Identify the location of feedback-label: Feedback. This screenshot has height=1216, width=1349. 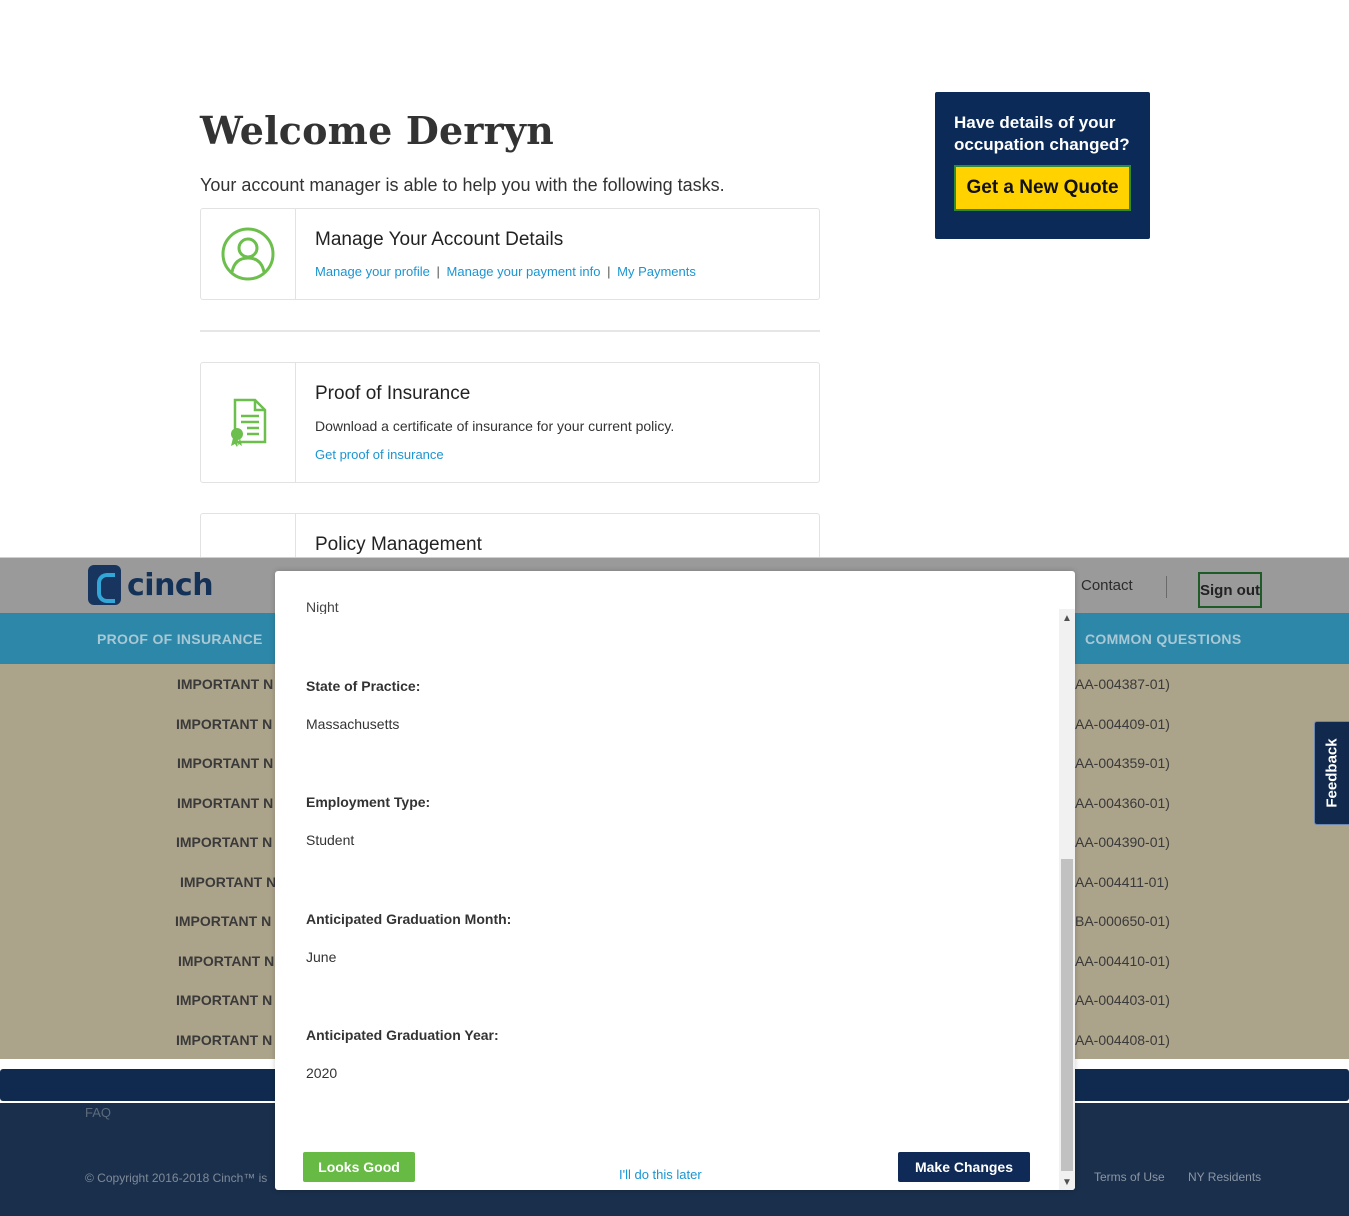
(1332, 773).